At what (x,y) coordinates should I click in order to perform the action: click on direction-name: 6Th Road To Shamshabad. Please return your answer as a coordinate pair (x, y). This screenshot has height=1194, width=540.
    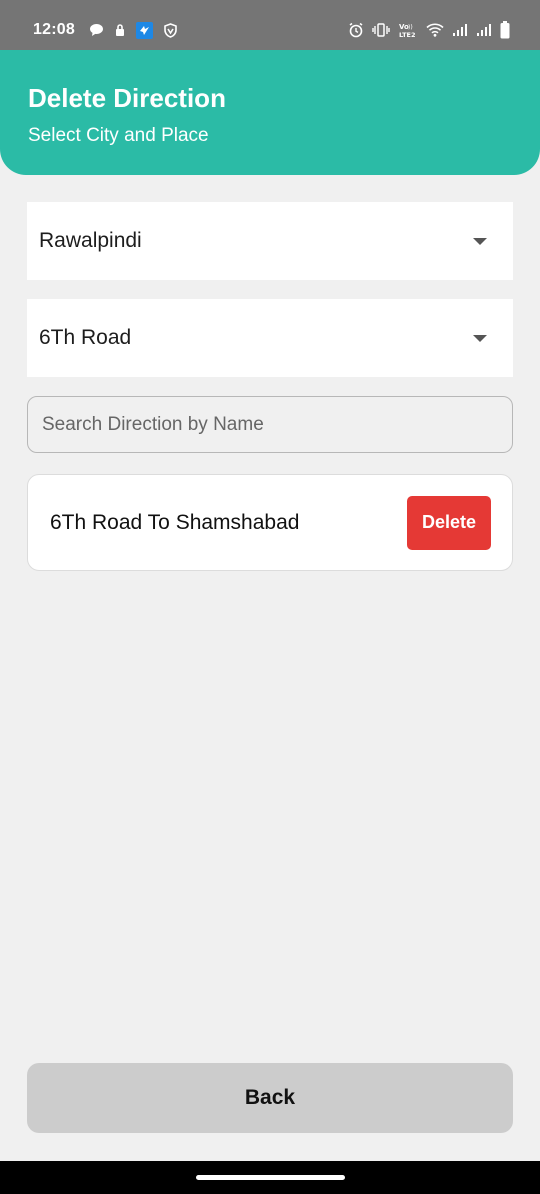
    Looking at the image, I should click on (175, 522).